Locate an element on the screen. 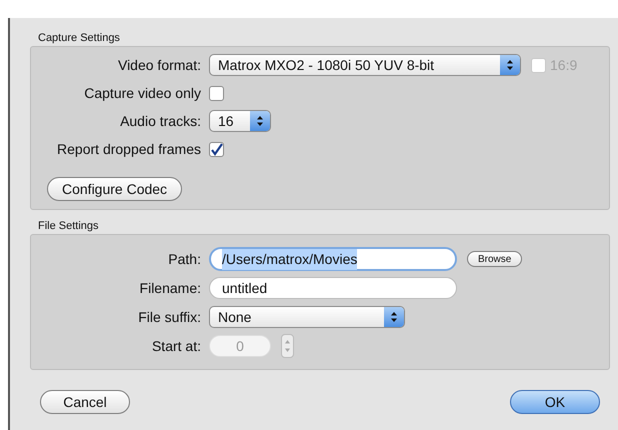 This screenshot has height=430, width=618. filename-field: untitled is located at coordinates (333, 288).